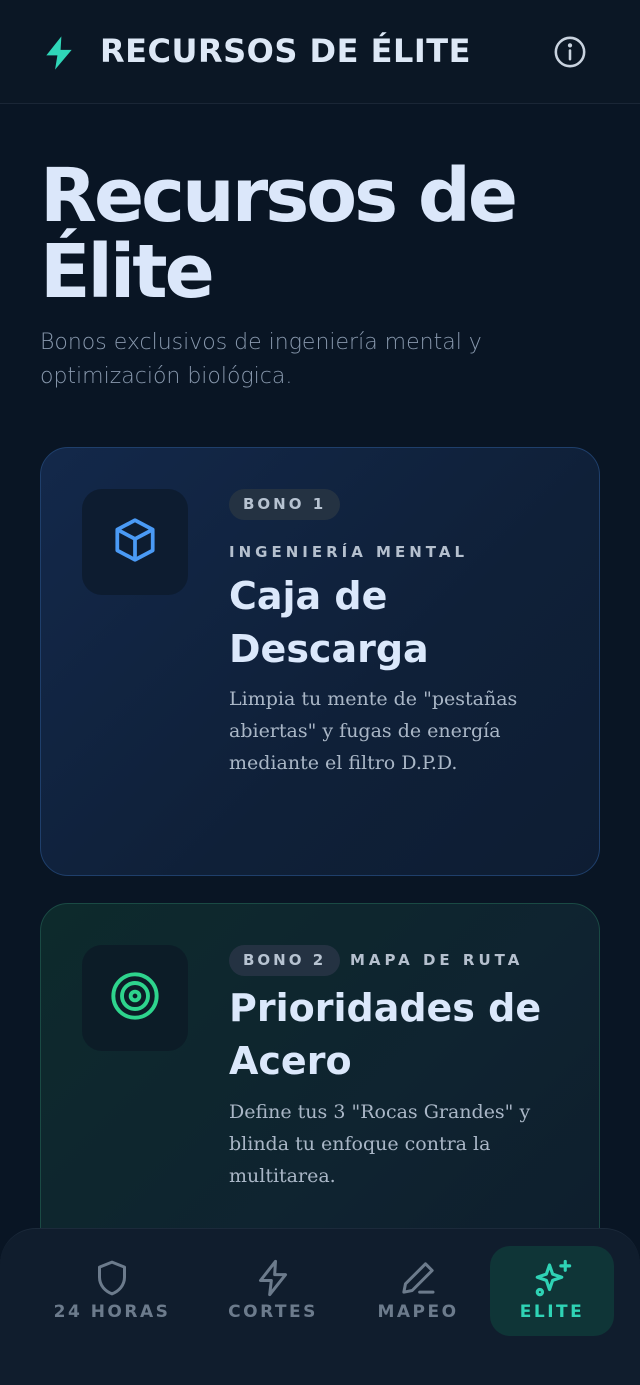  What do you see at coordinates (285, 504) in the screenshot?
I see `bonus-badge: BONO 1` at bounding box center [285, 504].